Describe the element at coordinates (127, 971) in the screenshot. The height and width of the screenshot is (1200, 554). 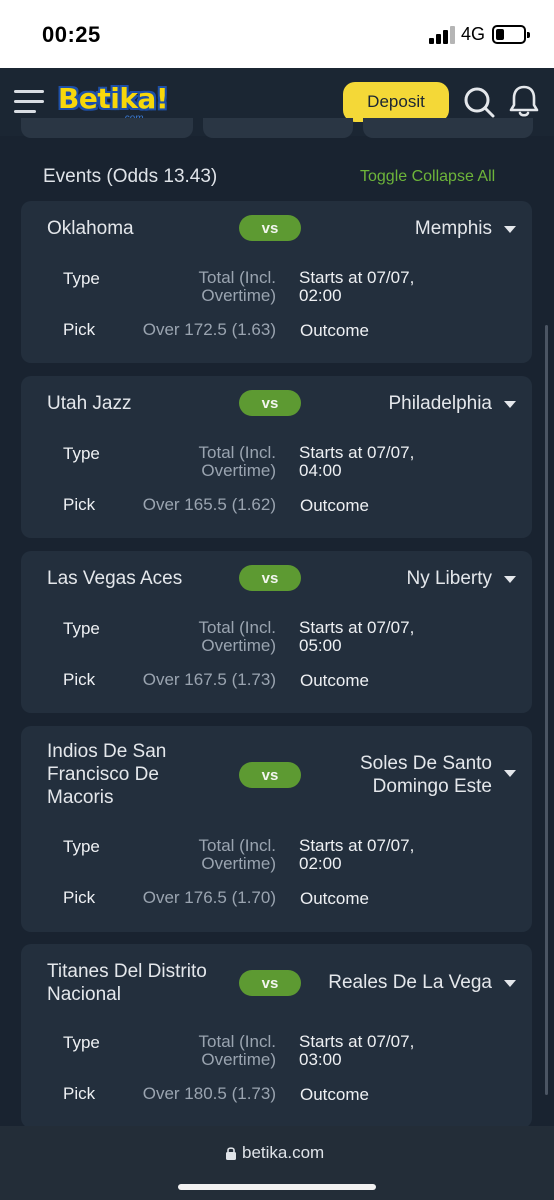
I see `home-team-line1: Titanes Del Distrito` at that location.